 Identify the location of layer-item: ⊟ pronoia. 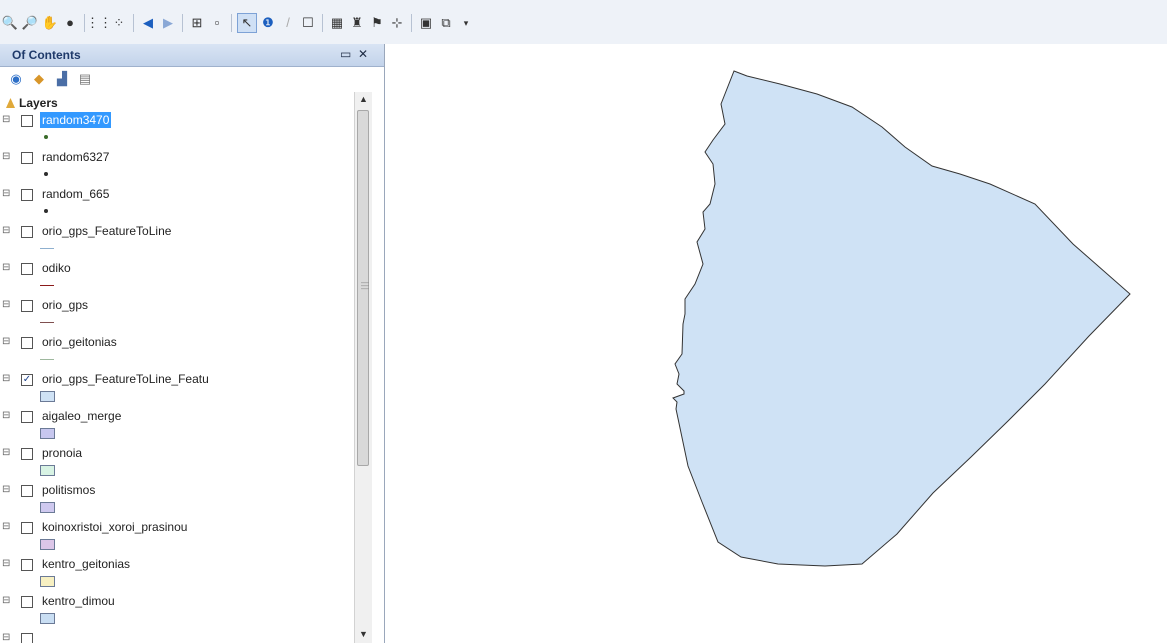
(177, 463).